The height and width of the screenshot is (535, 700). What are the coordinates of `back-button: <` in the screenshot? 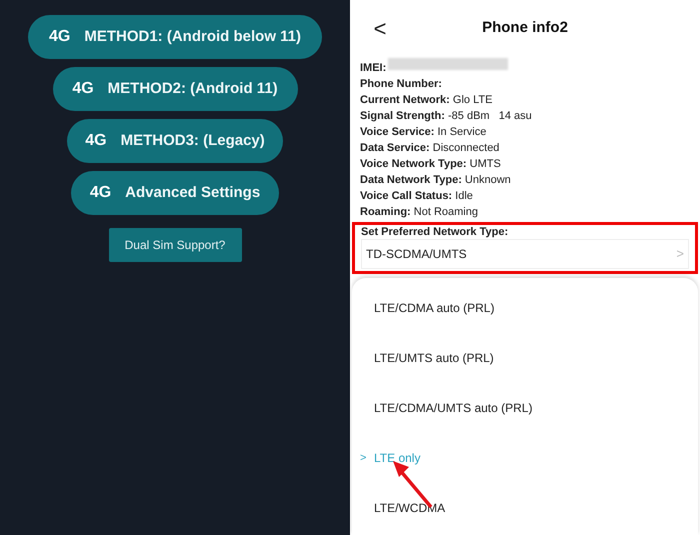 It's located at (380, 28).